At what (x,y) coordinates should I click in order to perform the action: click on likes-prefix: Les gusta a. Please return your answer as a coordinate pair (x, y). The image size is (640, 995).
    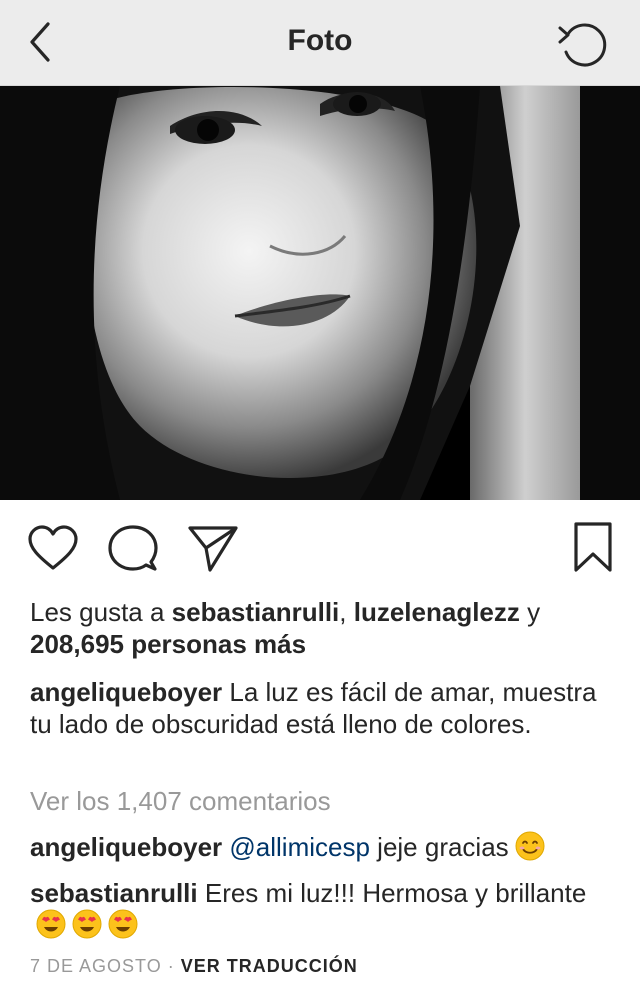
    Looking at the image, I should click on (101, 612).